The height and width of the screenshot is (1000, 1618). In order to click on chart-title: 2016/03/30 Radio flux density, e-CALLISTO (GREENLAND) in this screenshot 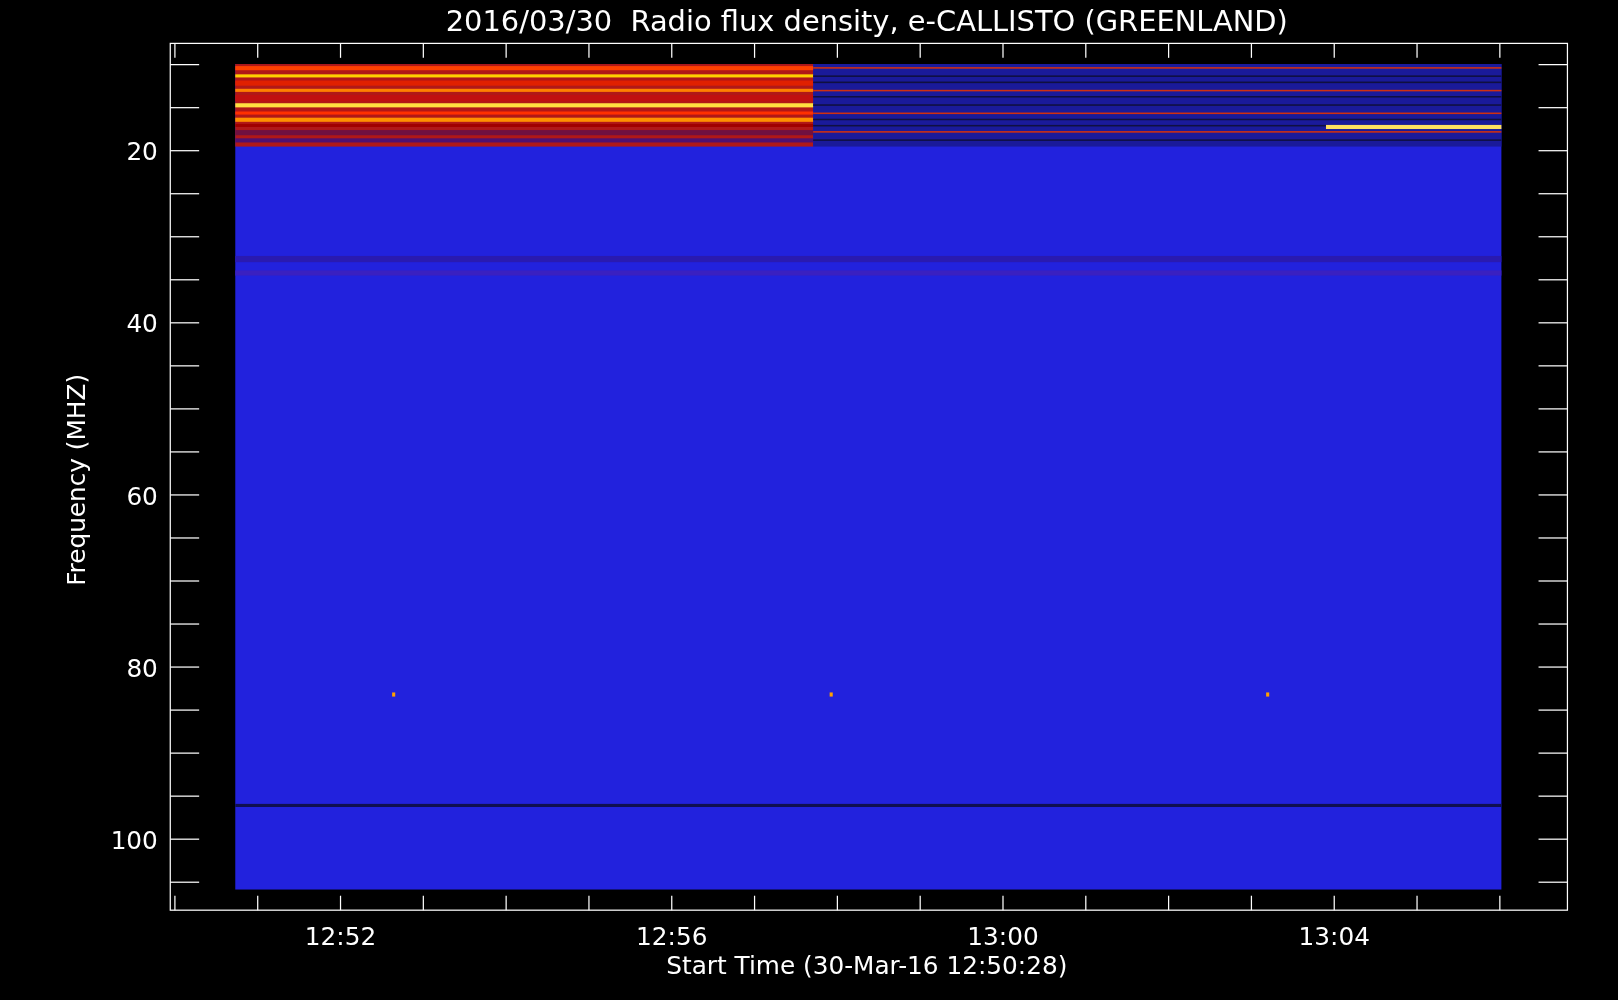, I will do `click(866, 21)`.